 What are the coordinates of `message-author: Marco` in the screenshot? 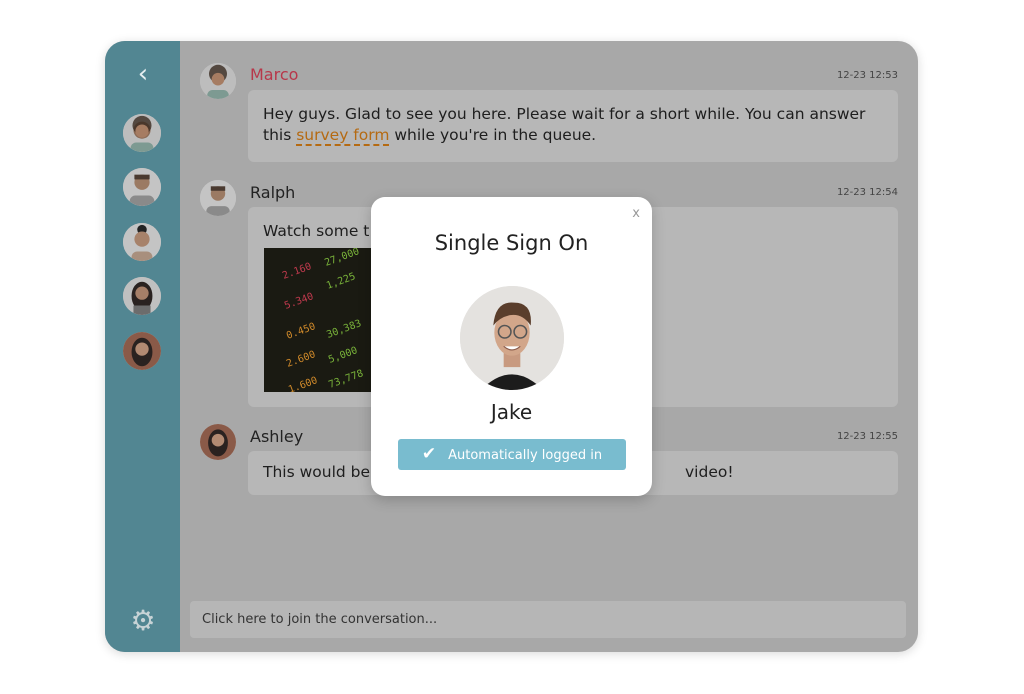 It's located at (274, 74).